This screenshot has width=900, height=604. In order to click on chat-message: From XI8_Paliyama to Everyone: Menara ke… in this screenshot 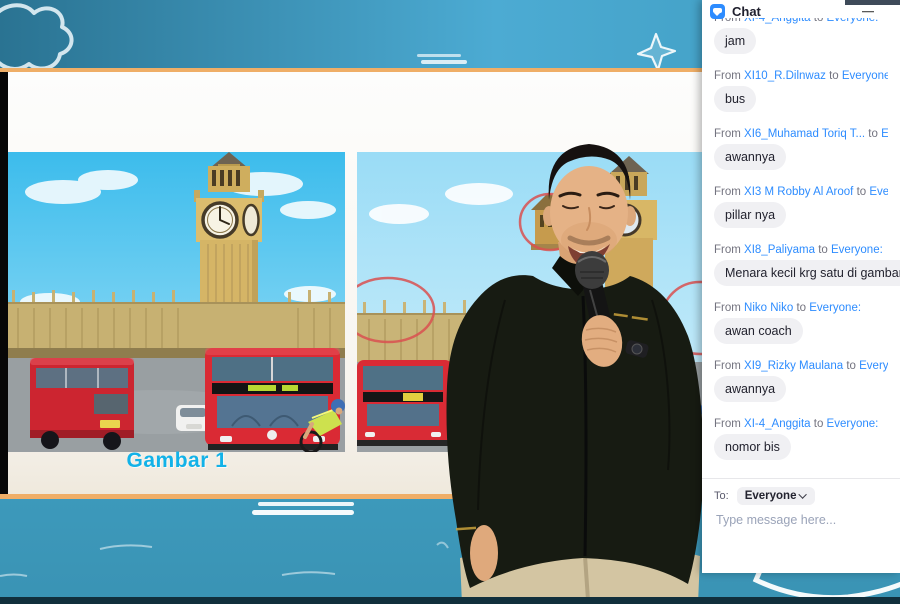, I will do `click(807, 265)`.